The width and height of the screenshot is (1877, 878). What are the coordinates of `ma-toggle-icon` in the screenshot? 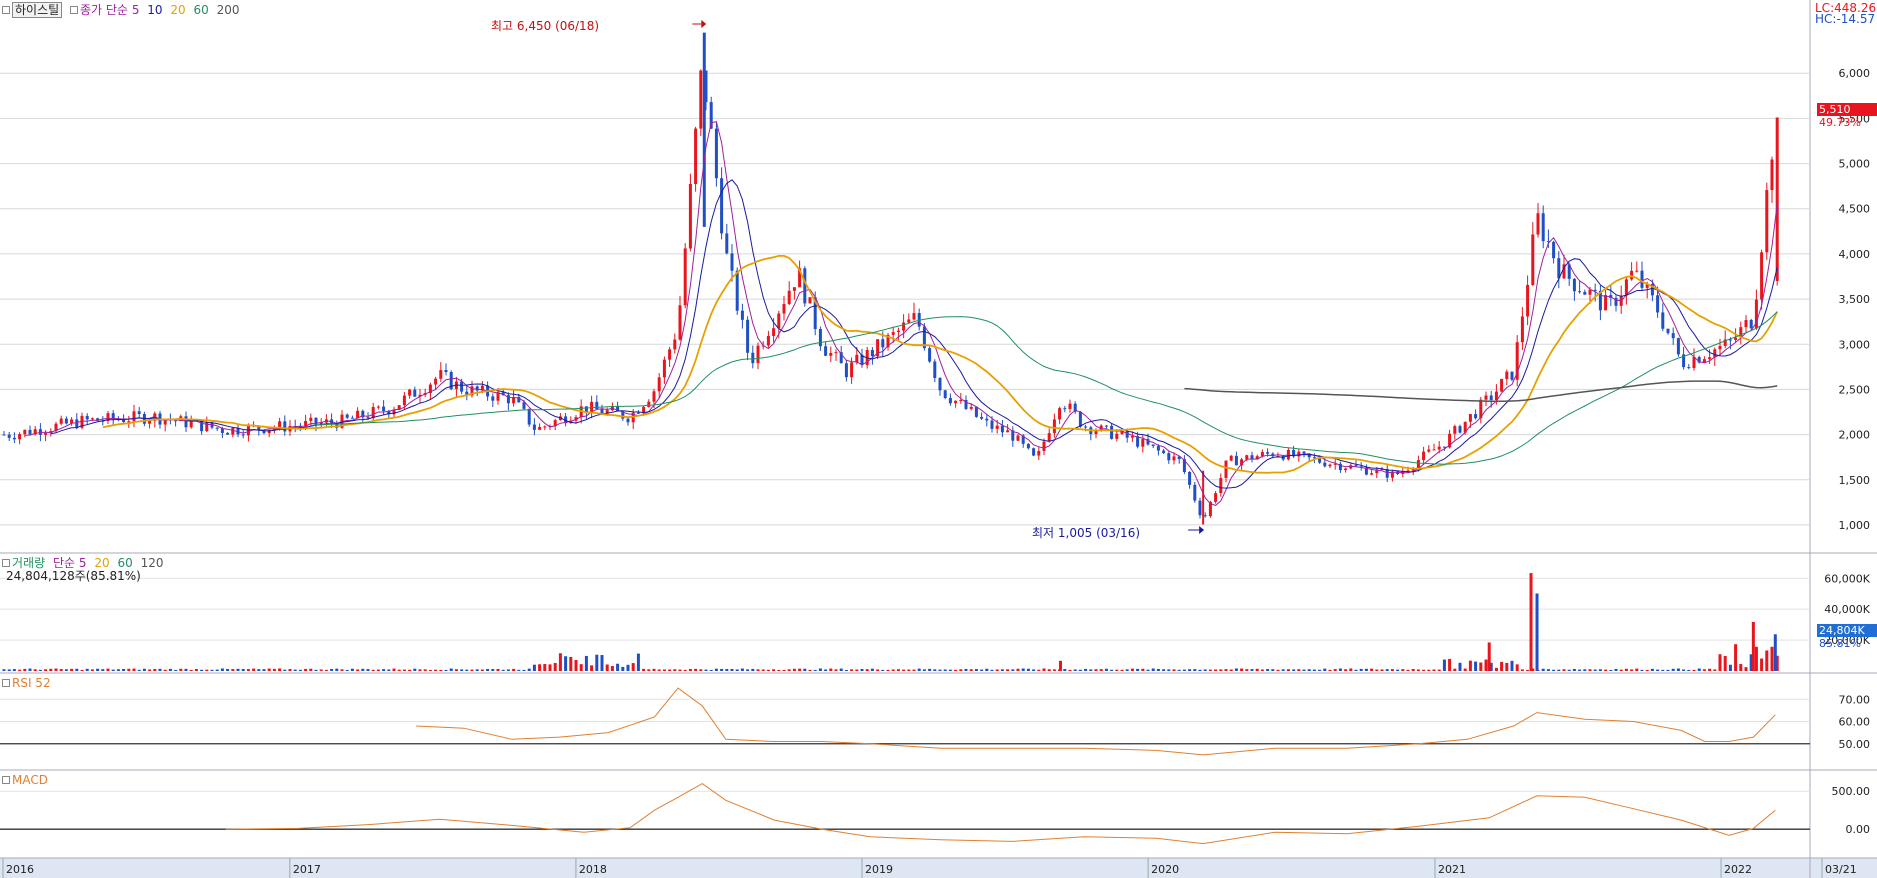 It's located at (74, 10).